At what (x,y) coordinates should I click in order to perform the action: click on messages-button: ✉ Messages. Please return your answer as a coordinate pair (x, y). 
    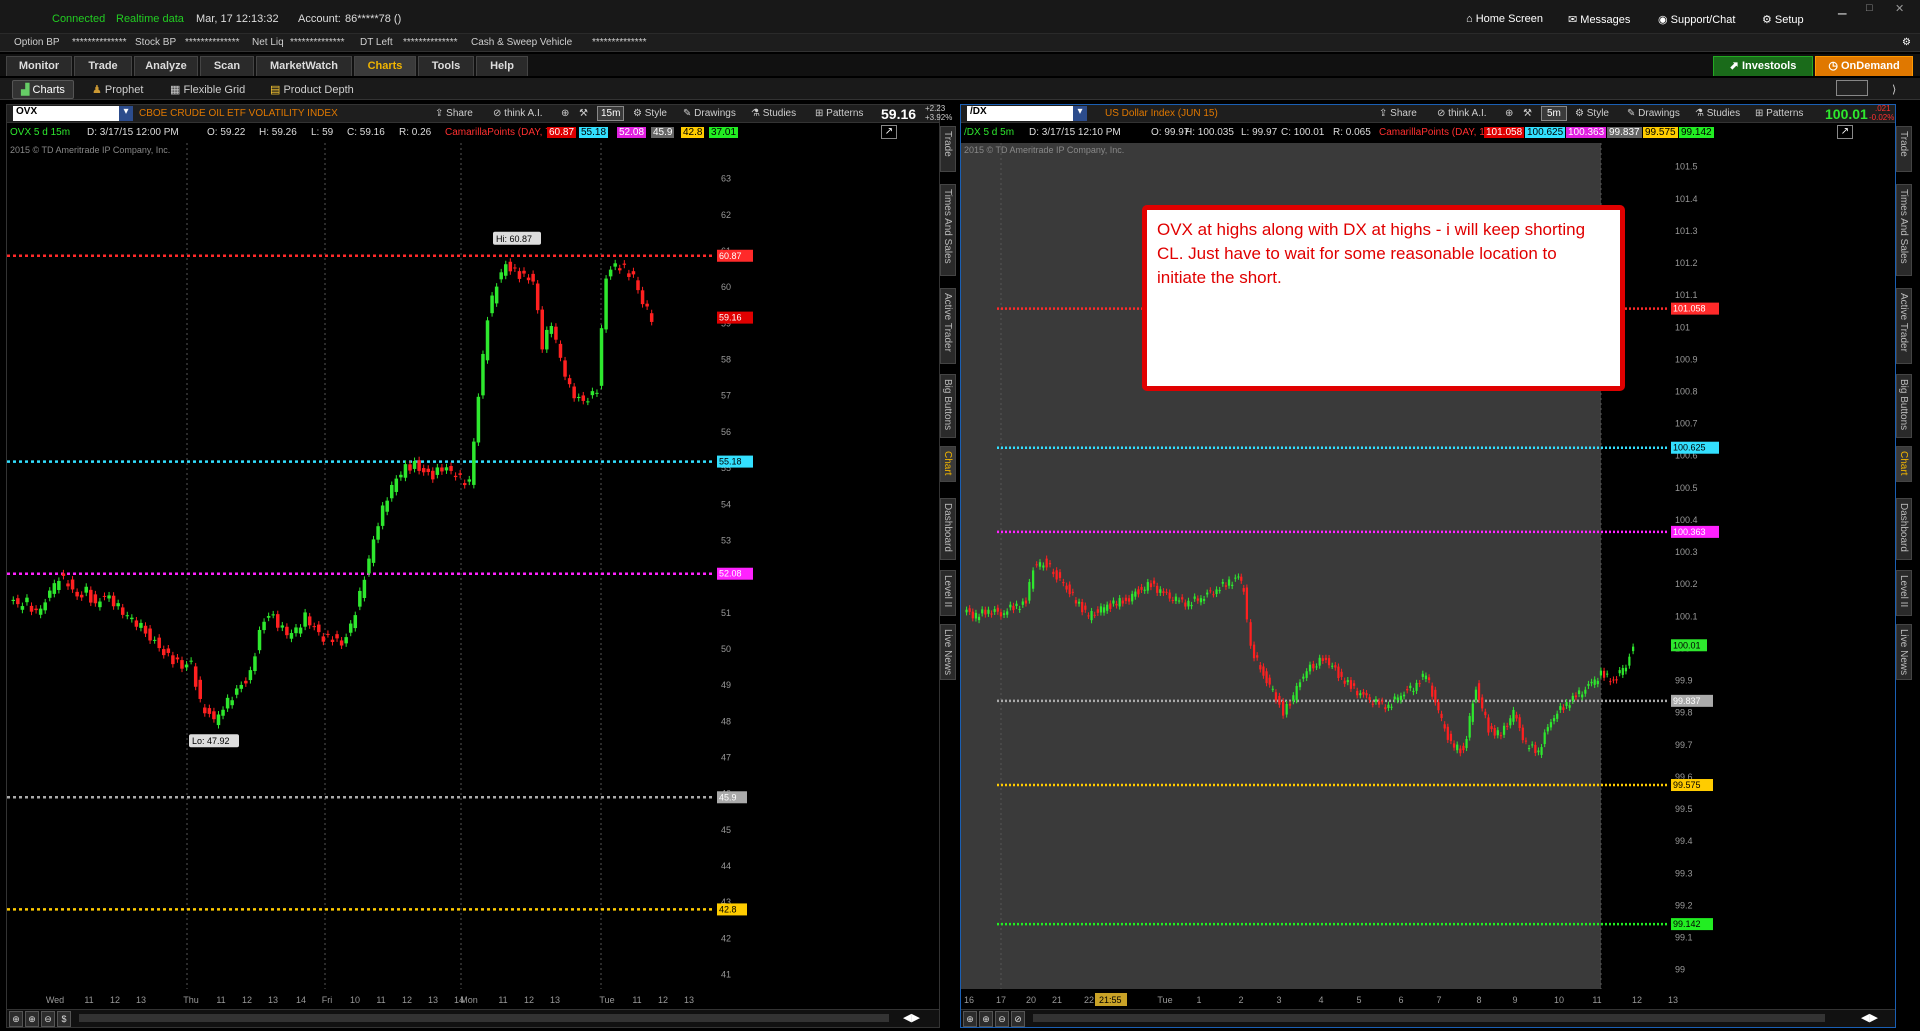
    Looking at the image, I should click on (1599, 19).